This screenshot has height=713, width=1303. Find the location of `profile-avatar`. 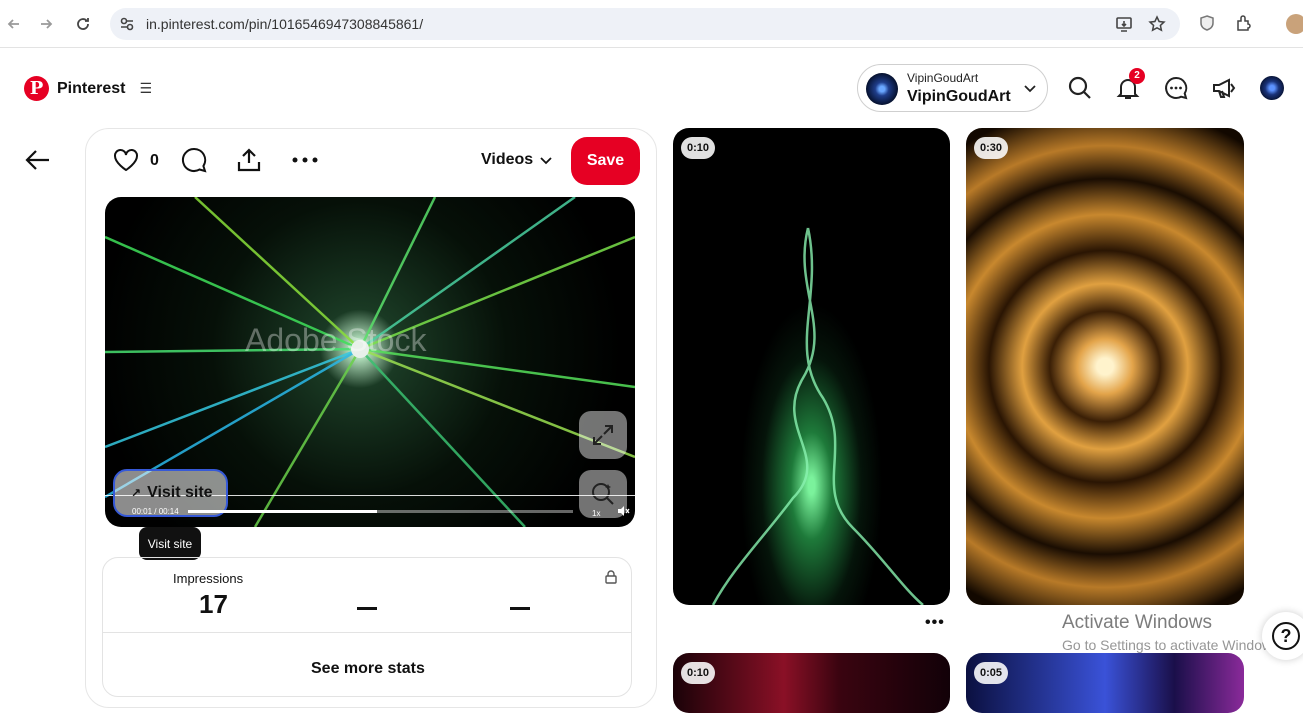

profile-avatar is located at coordinates (1272, 88).